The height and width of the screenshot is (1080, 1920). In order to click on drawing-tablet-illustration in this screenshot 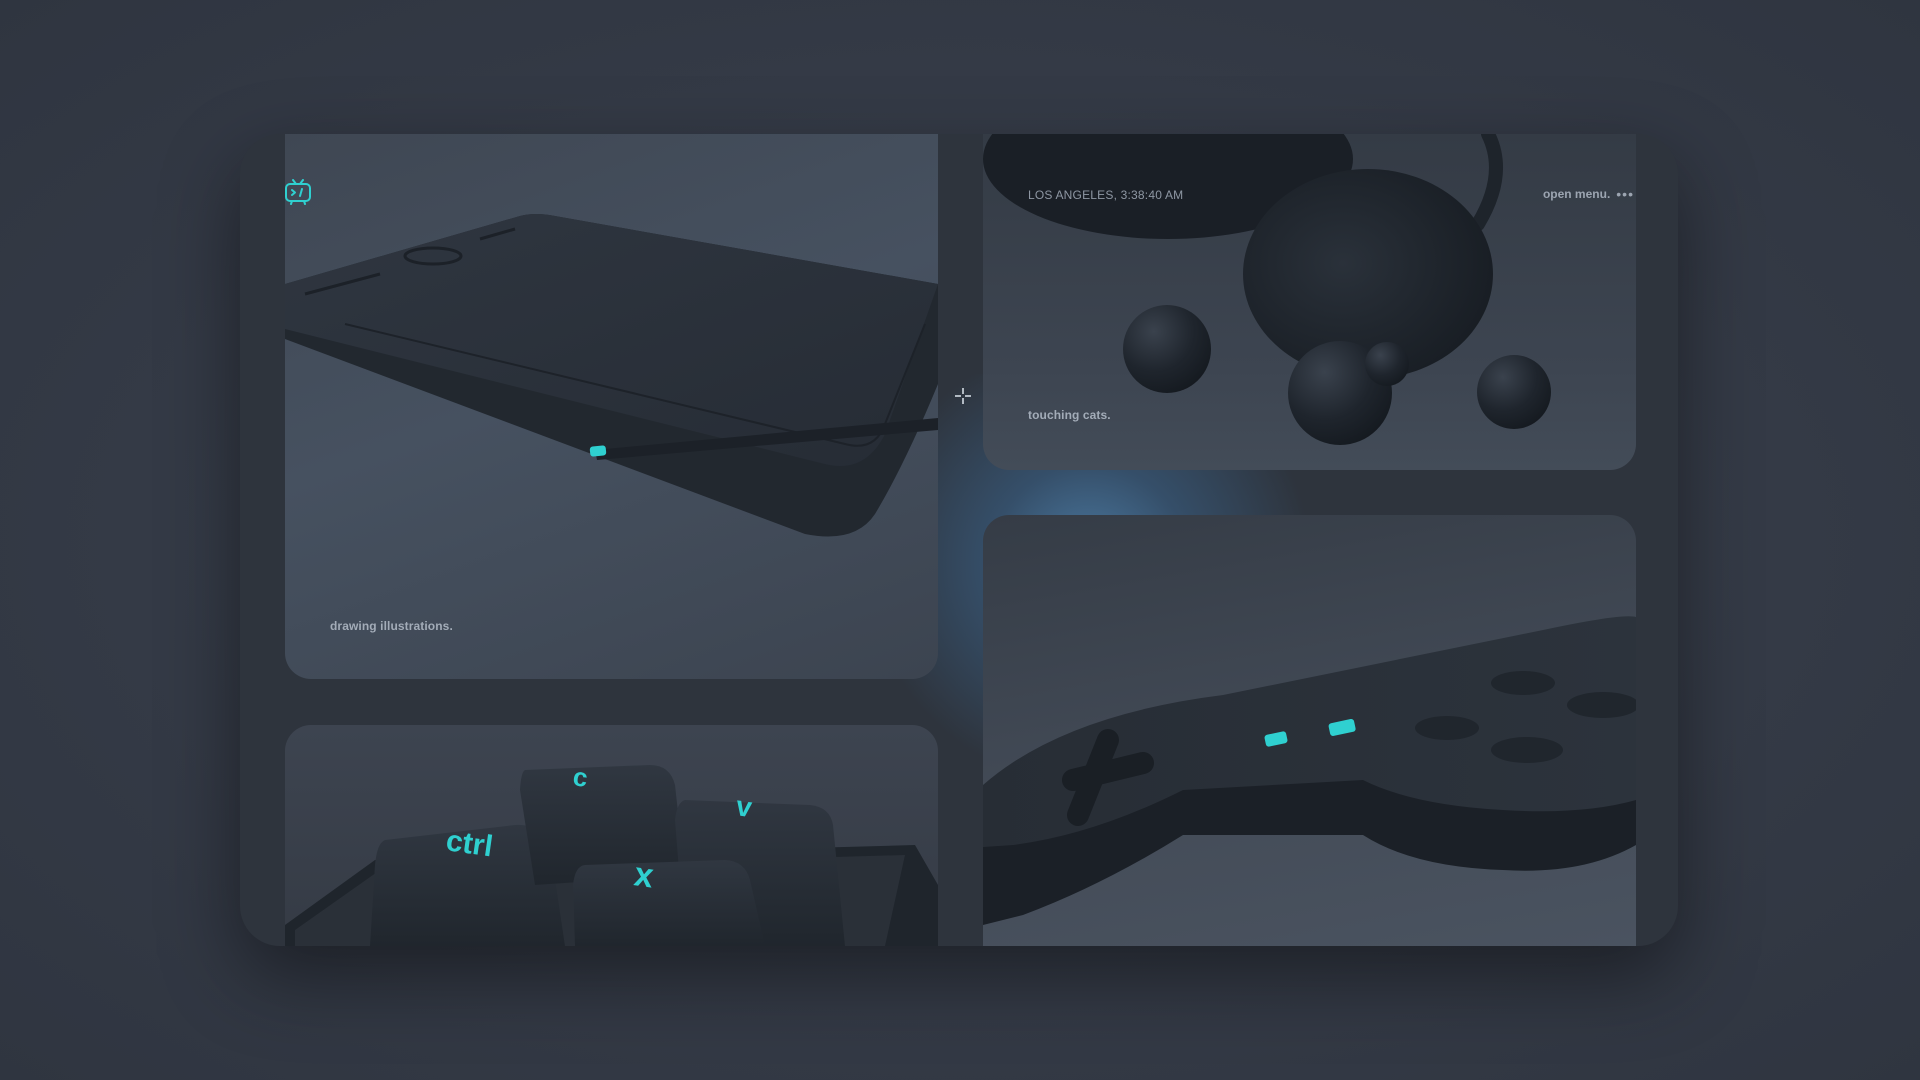, I will do `click(611, 375)`.